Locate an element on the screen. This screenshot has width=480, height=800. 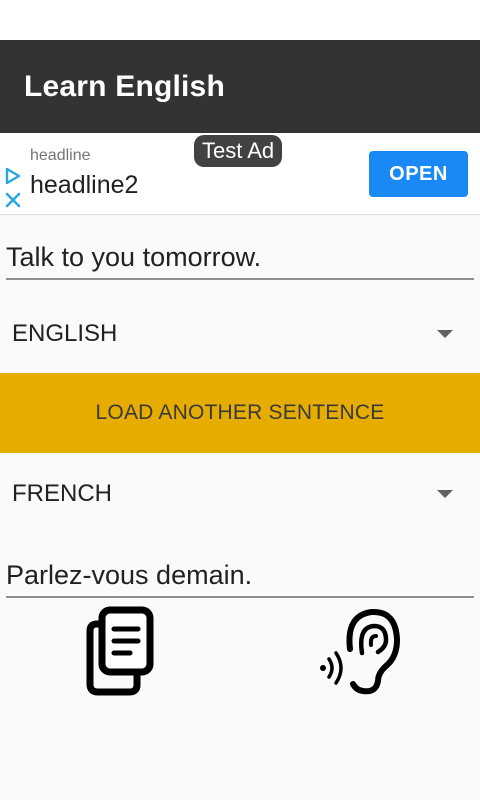
ear-sound-icon is located at coordinates (360, 652).